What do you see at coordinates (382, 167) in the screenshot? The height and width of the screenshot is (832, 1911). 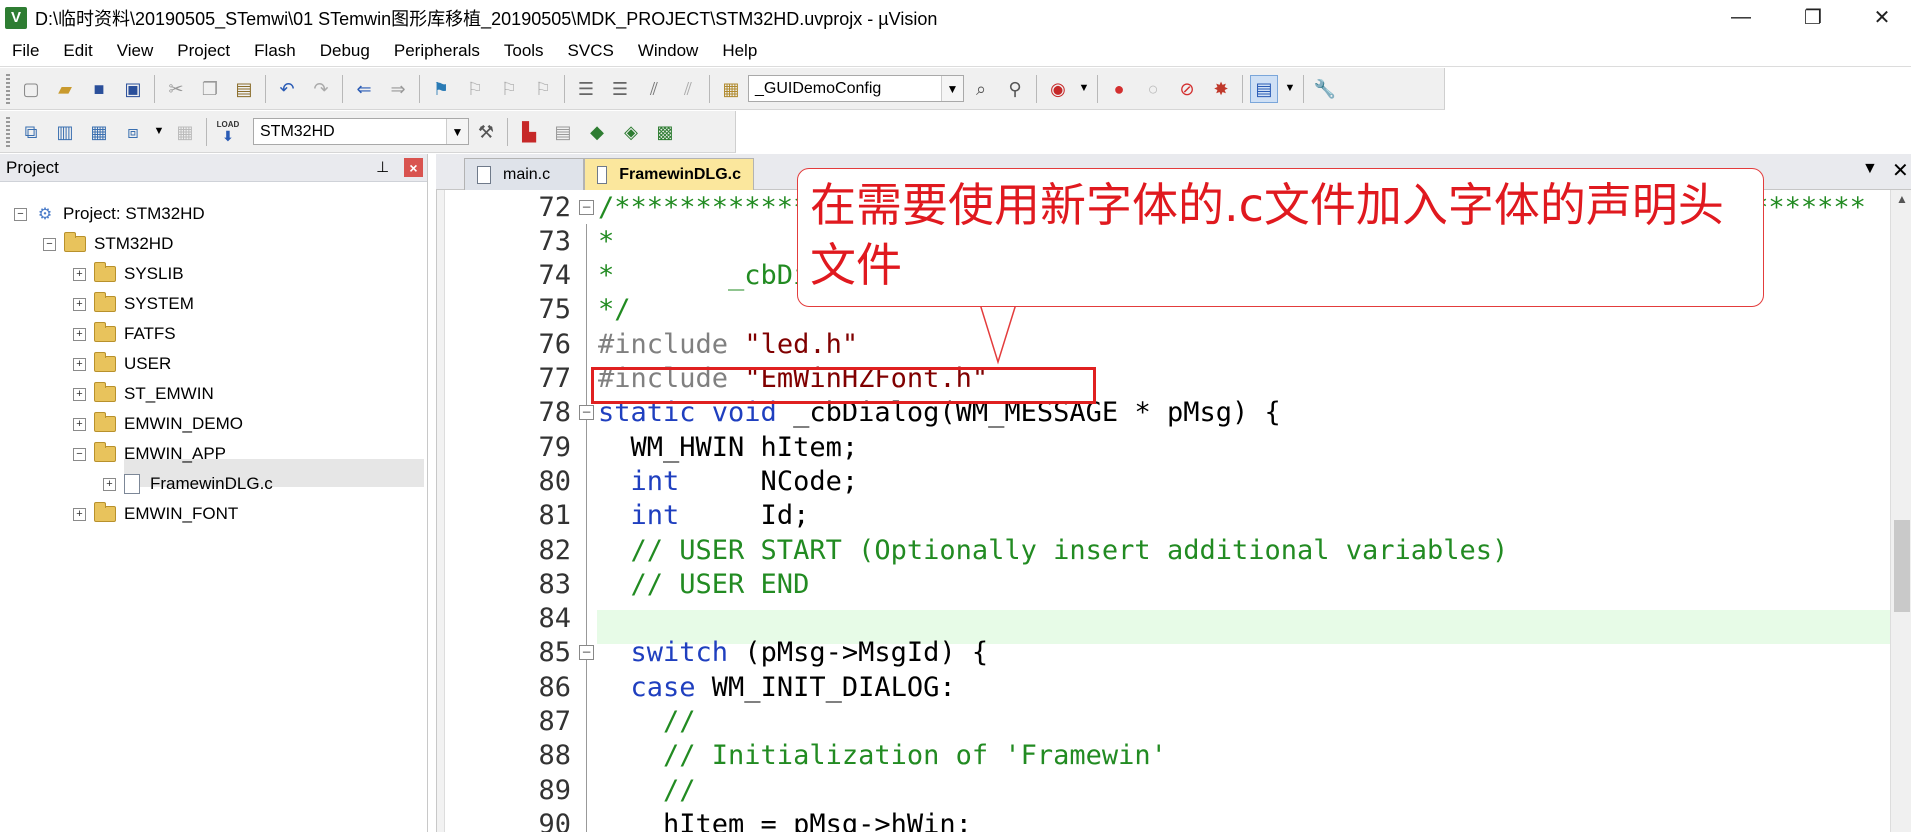 I see `pin-icon: ⊥` at bounding box center [382, 167].